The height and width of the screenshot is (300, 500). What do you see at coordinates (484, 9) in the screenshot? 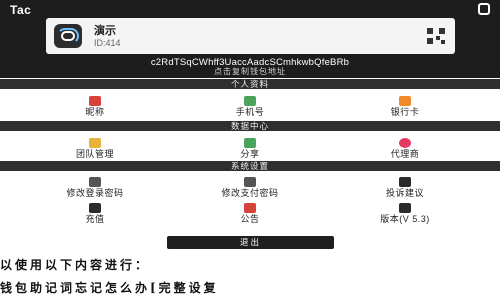
I see `scan-icon` at bounding box center [484, 9].